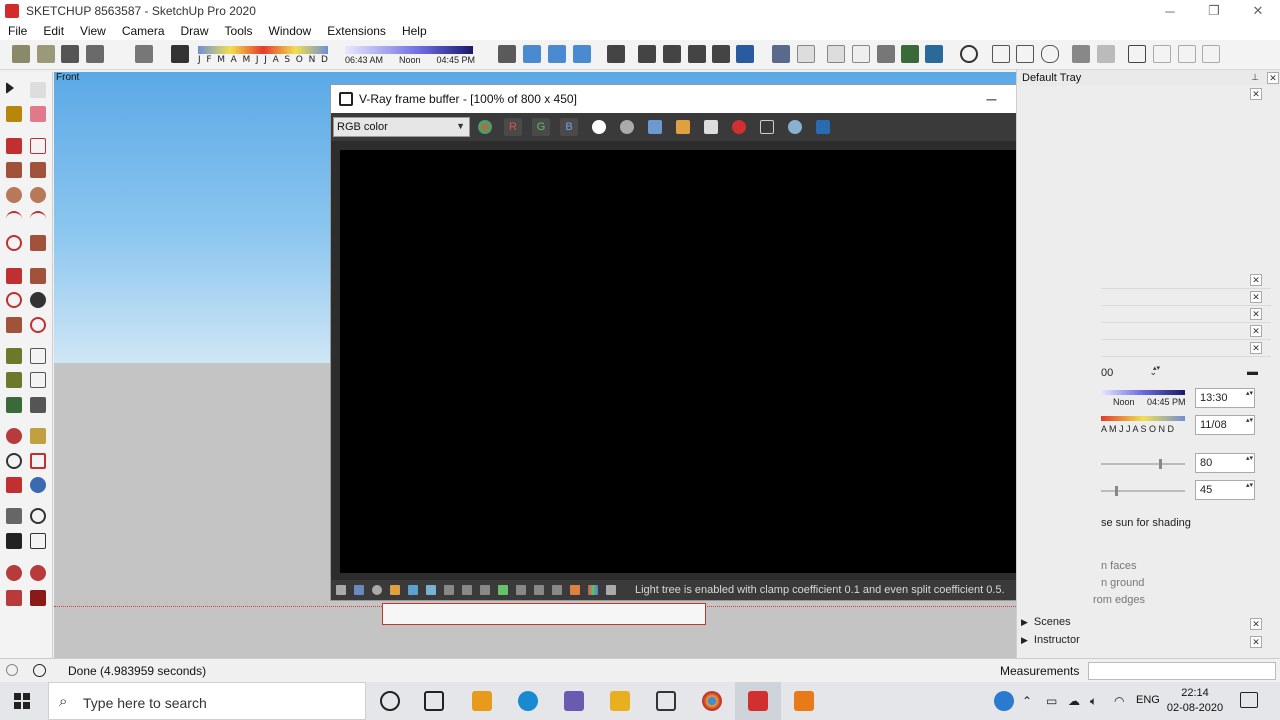 This screenshot has width=1280, height=720. I want to click on light-sphere-icon, so click(1162, 54).